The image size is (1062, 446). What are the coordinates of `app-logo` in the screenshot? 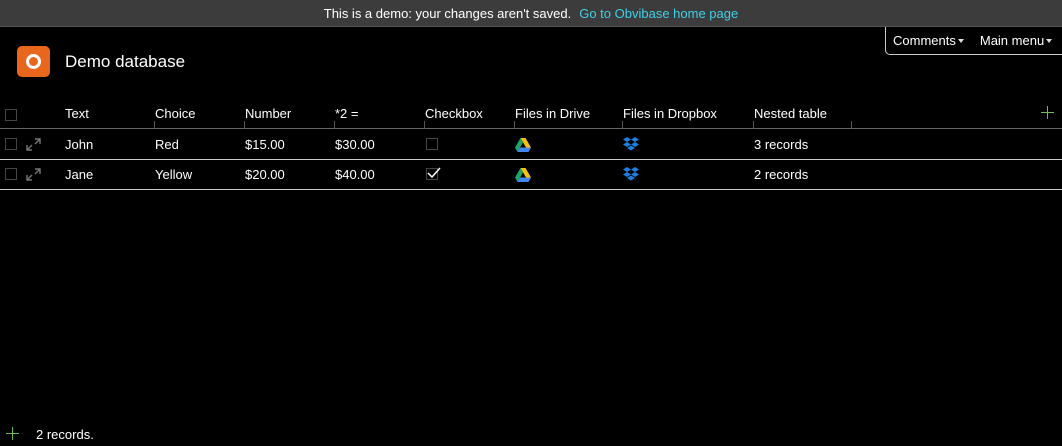 It's located at (33, 61).